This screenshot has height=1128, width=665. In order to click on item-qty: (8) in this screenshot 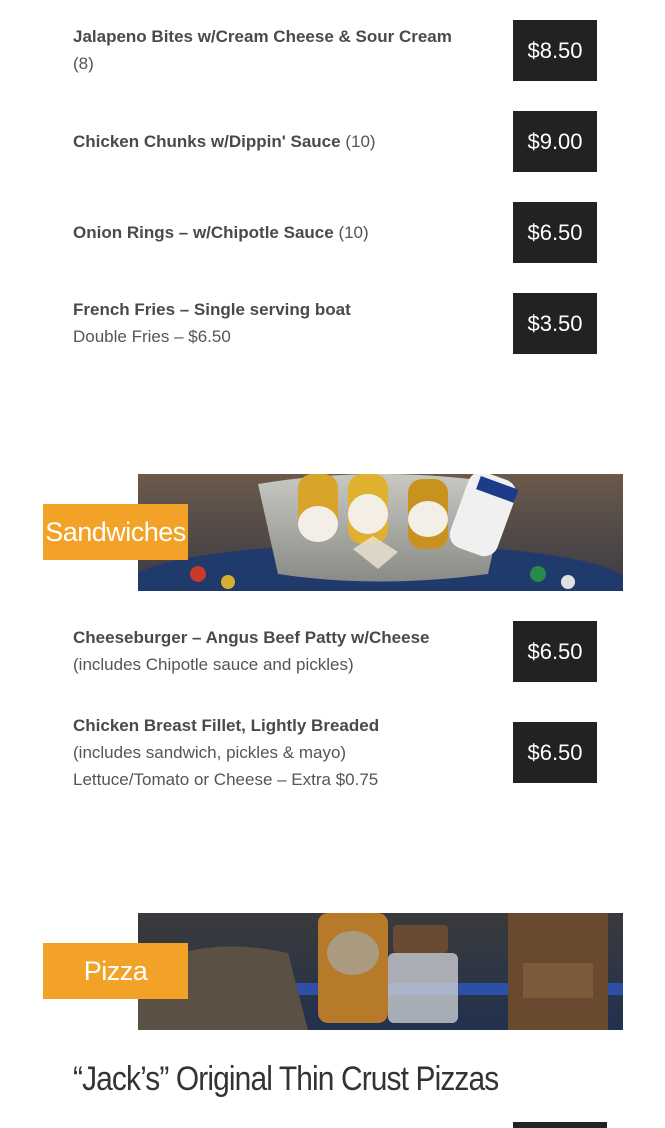, I will do `click(83, 63)`.